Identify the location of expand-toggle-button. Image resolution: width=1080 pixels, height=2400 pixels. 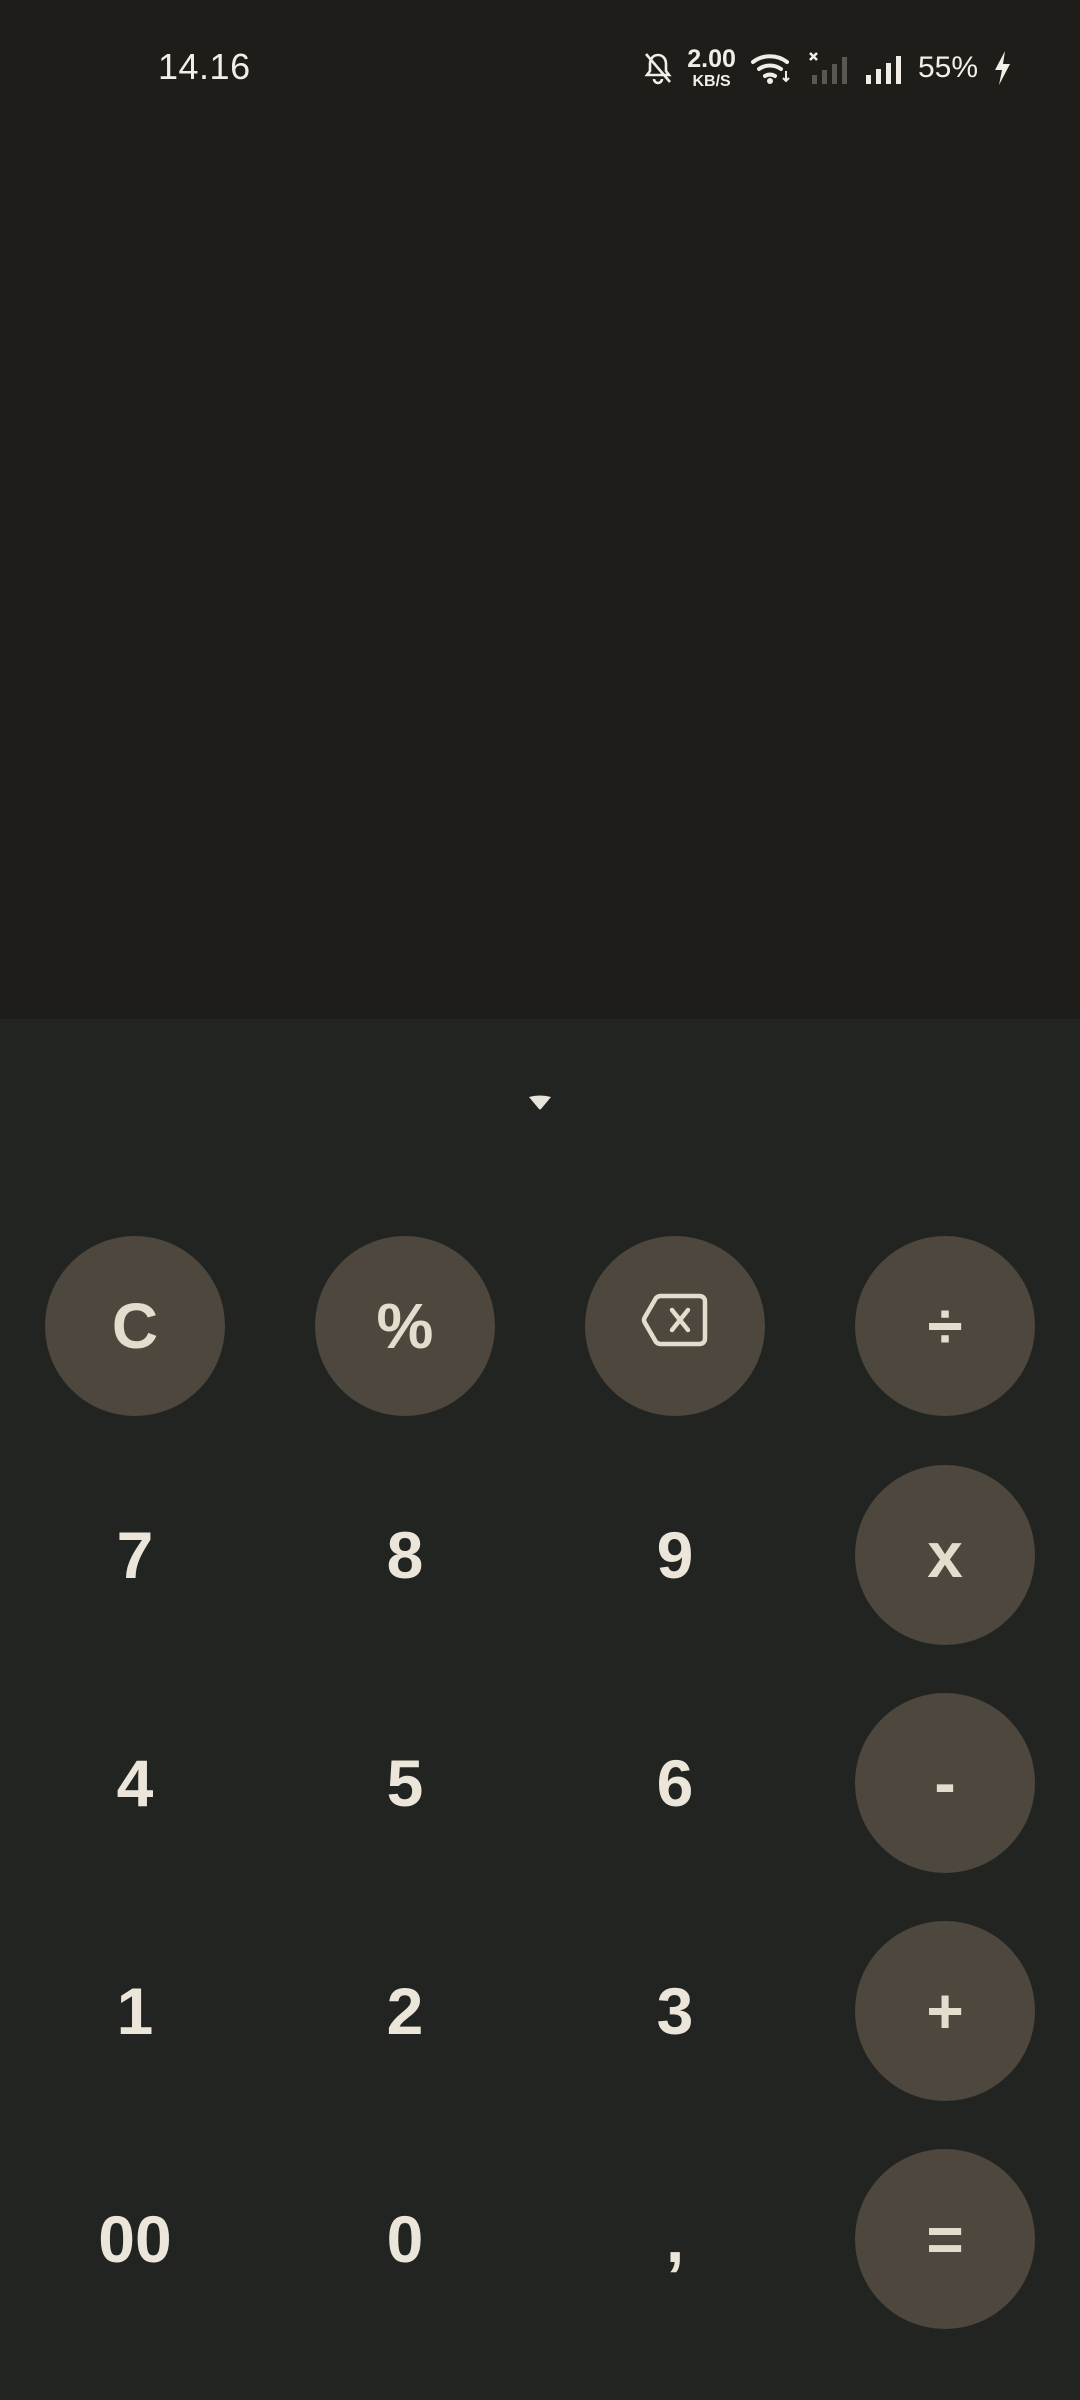
(540, 1105).